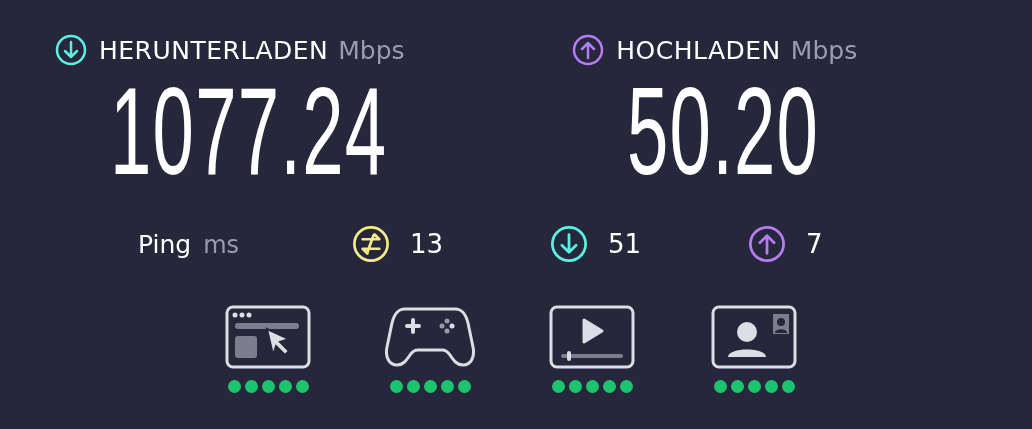  I want to click on ping-unit: ms, so click(221, 244).